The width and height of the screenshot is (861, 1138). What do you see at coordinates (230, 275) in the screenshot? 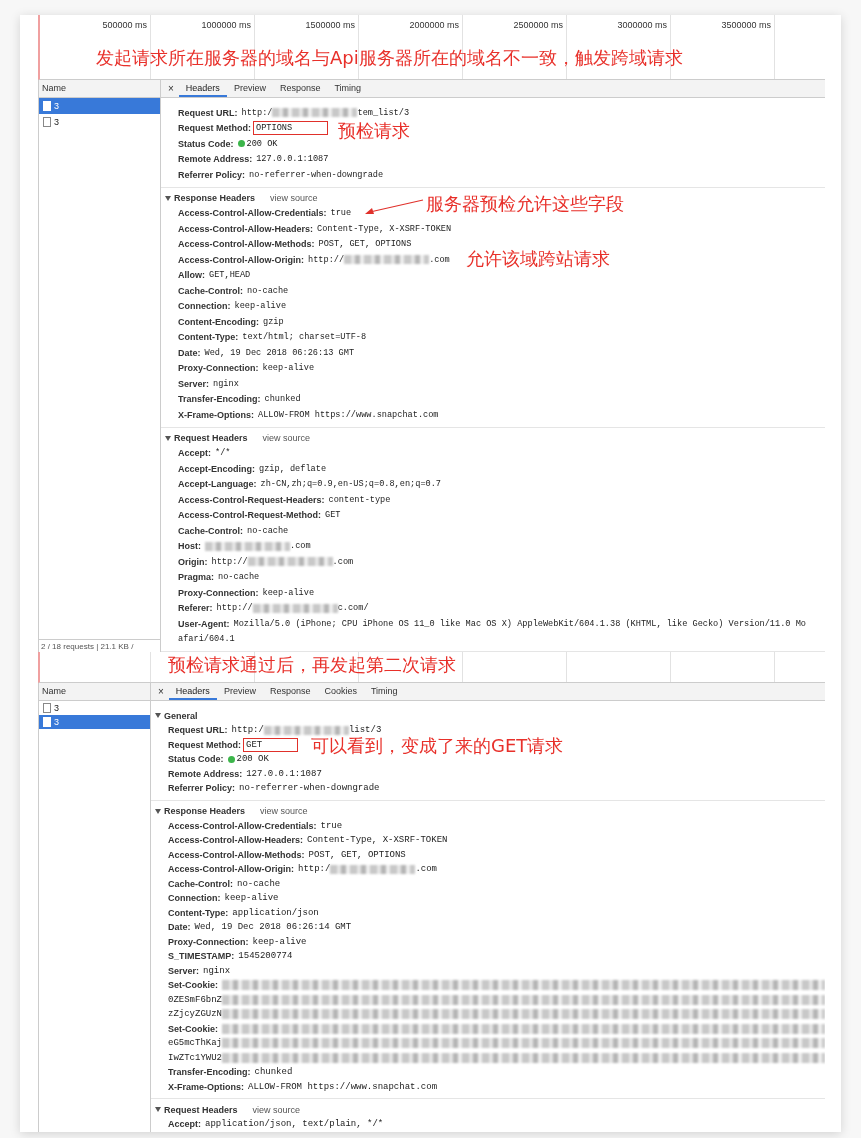
I see `header-value: GET,HEAD` at bounding box center [230, 275].